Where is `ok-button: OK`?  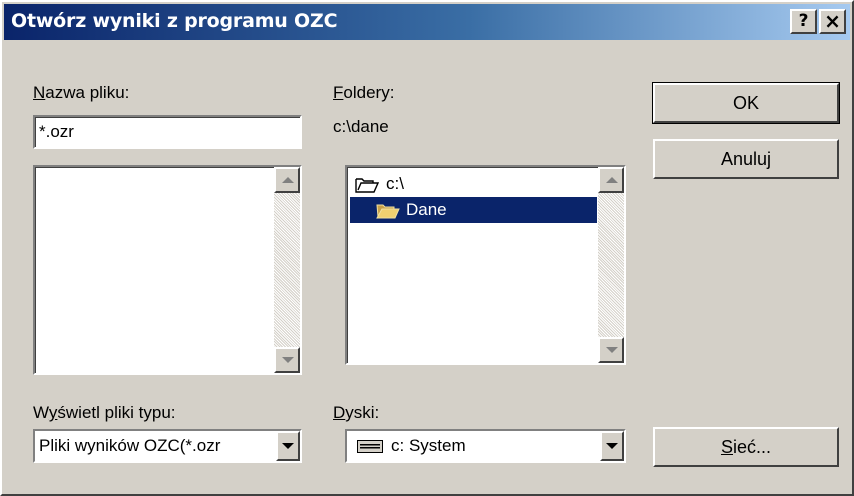 ok-button: OK is located at coordinates (746, 103).